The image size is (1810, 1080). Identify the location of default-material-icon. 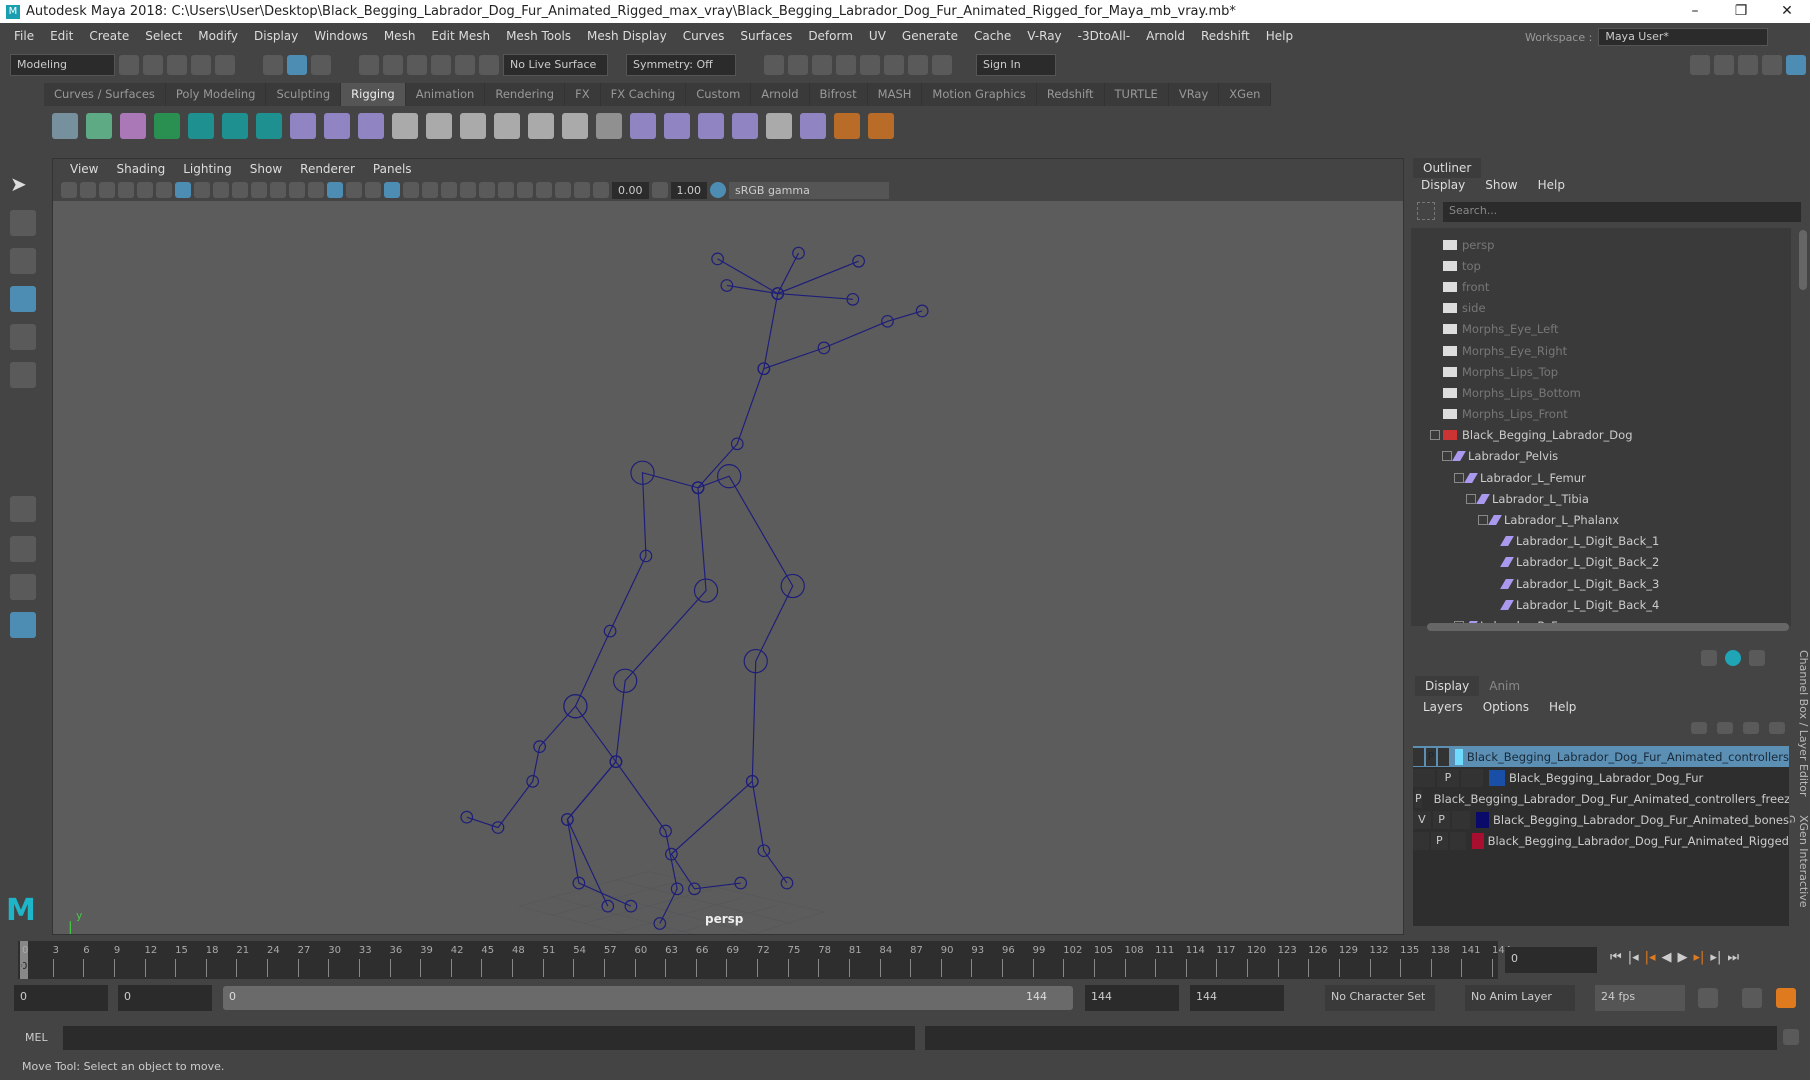
(354, 190).